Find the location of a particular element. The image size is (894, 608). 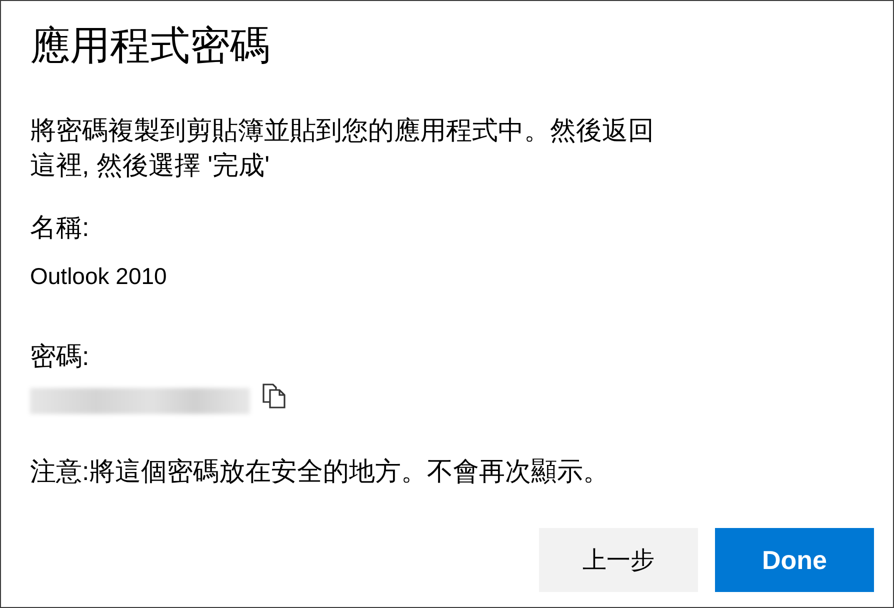

copy-icon is located at coordinates (274, 396).